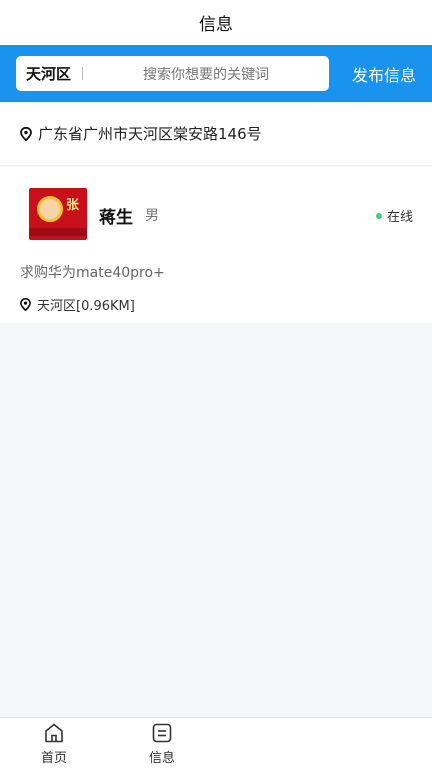 This screenshot has height=768, width=432. I want to click on title-bar: 信息, so click(216, 22).